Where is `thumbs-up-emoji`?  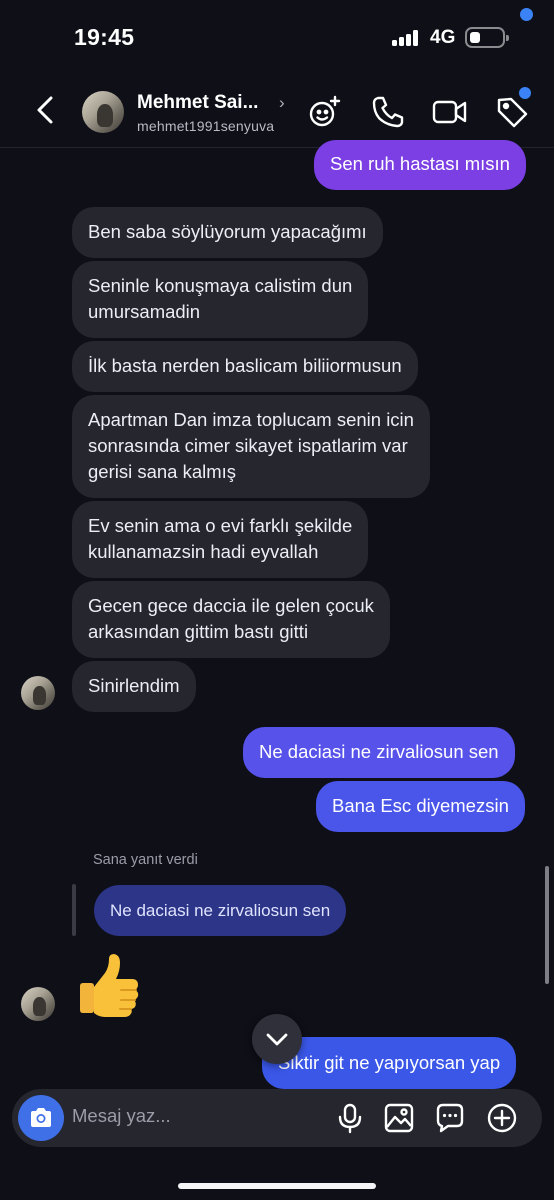
thumbs-up-emoji is located at coordinates (108, 986).